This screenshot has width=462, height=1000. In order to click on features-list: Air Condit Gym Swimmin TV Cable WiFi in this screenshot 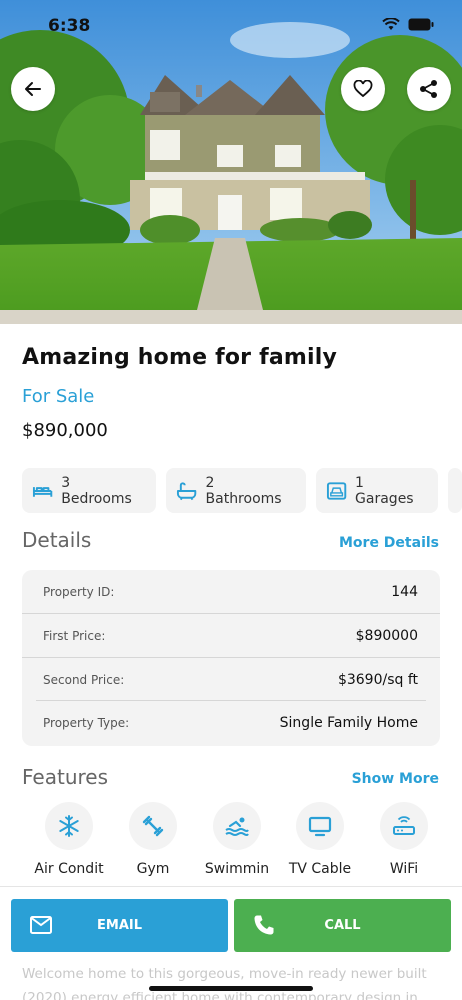, I will do `click(242, 842)`.